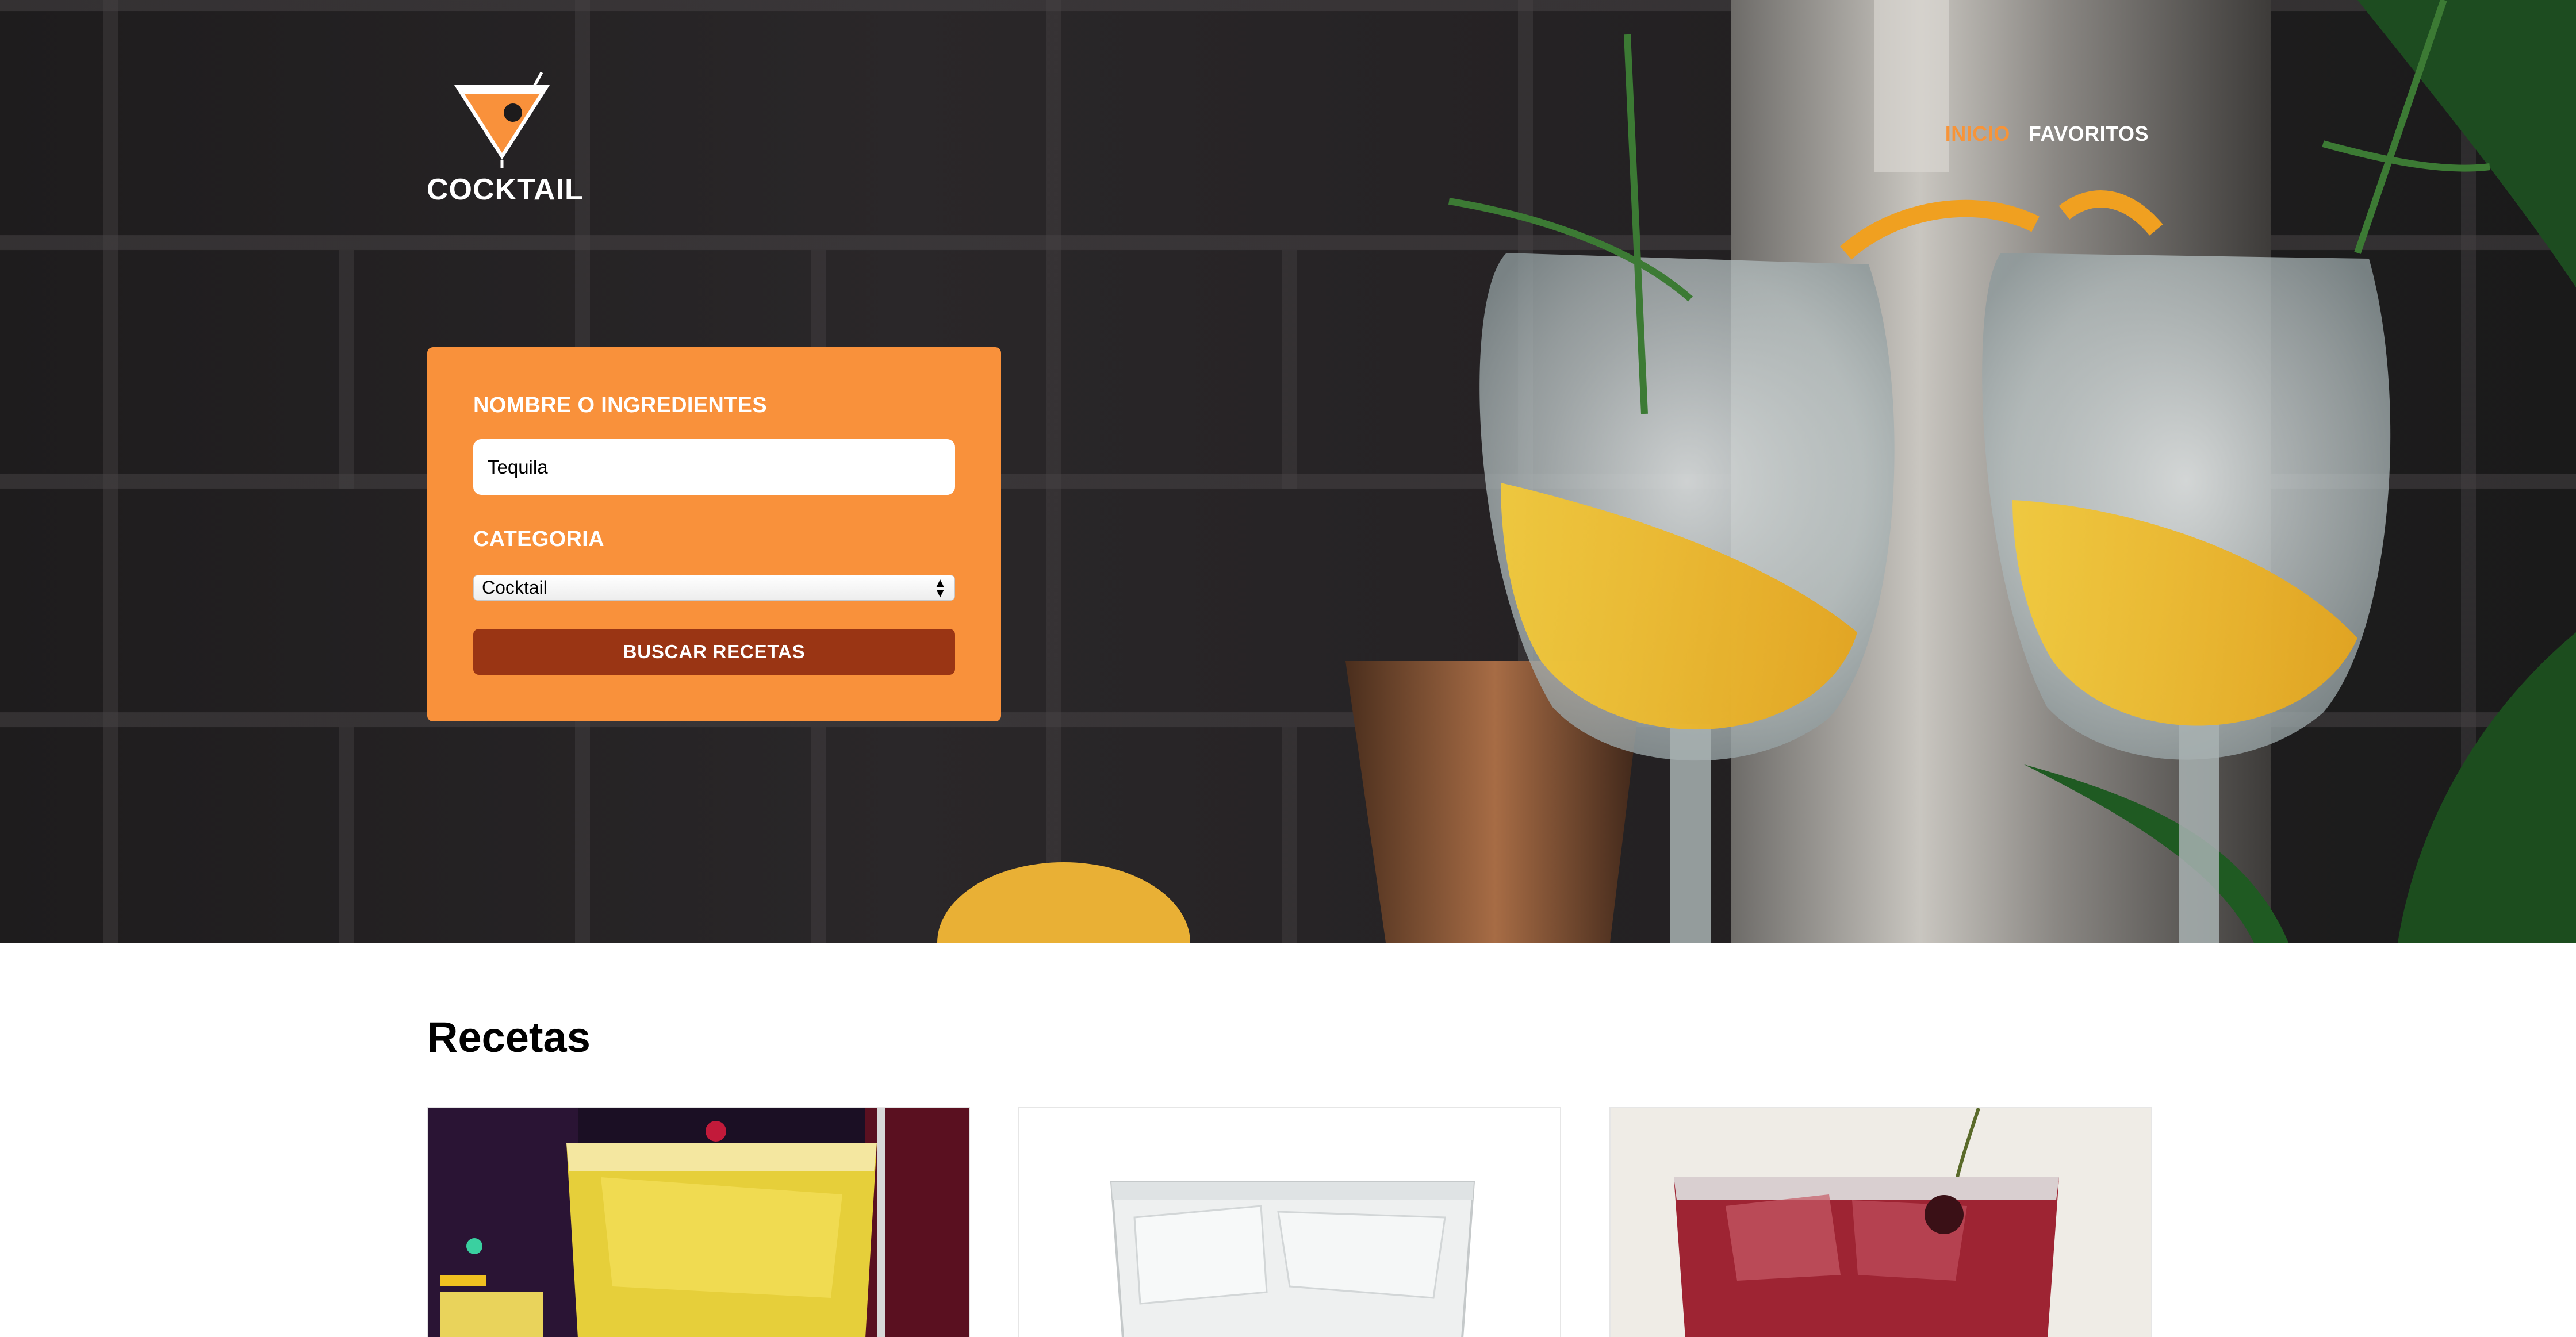 The width and height of the screenshot is (2576, 1337). I want to click on category-field-label: CATEGORIA, so click(538, 539).